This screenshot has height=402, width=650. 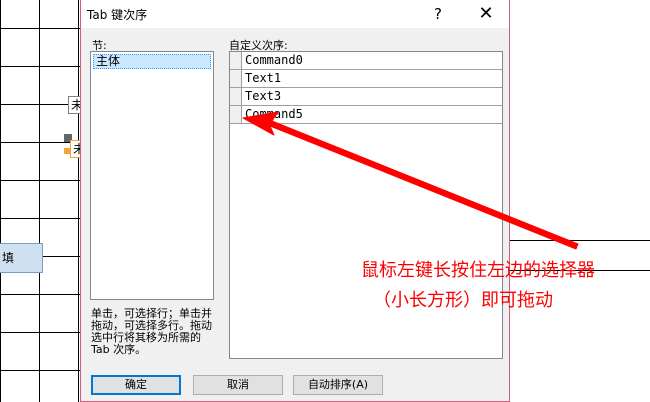 I want to click on order-row-label: Command5, so click(x=274, y=114).